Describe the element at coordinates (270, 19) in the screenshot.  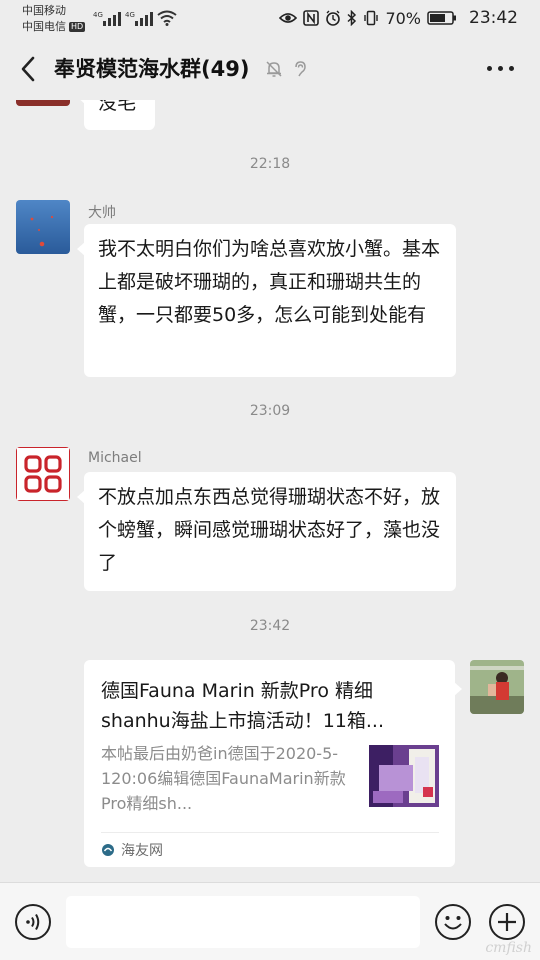
I see `status-bar: 中国移动 中国电信 HD 4G 4G 70% 23:42` at that location.